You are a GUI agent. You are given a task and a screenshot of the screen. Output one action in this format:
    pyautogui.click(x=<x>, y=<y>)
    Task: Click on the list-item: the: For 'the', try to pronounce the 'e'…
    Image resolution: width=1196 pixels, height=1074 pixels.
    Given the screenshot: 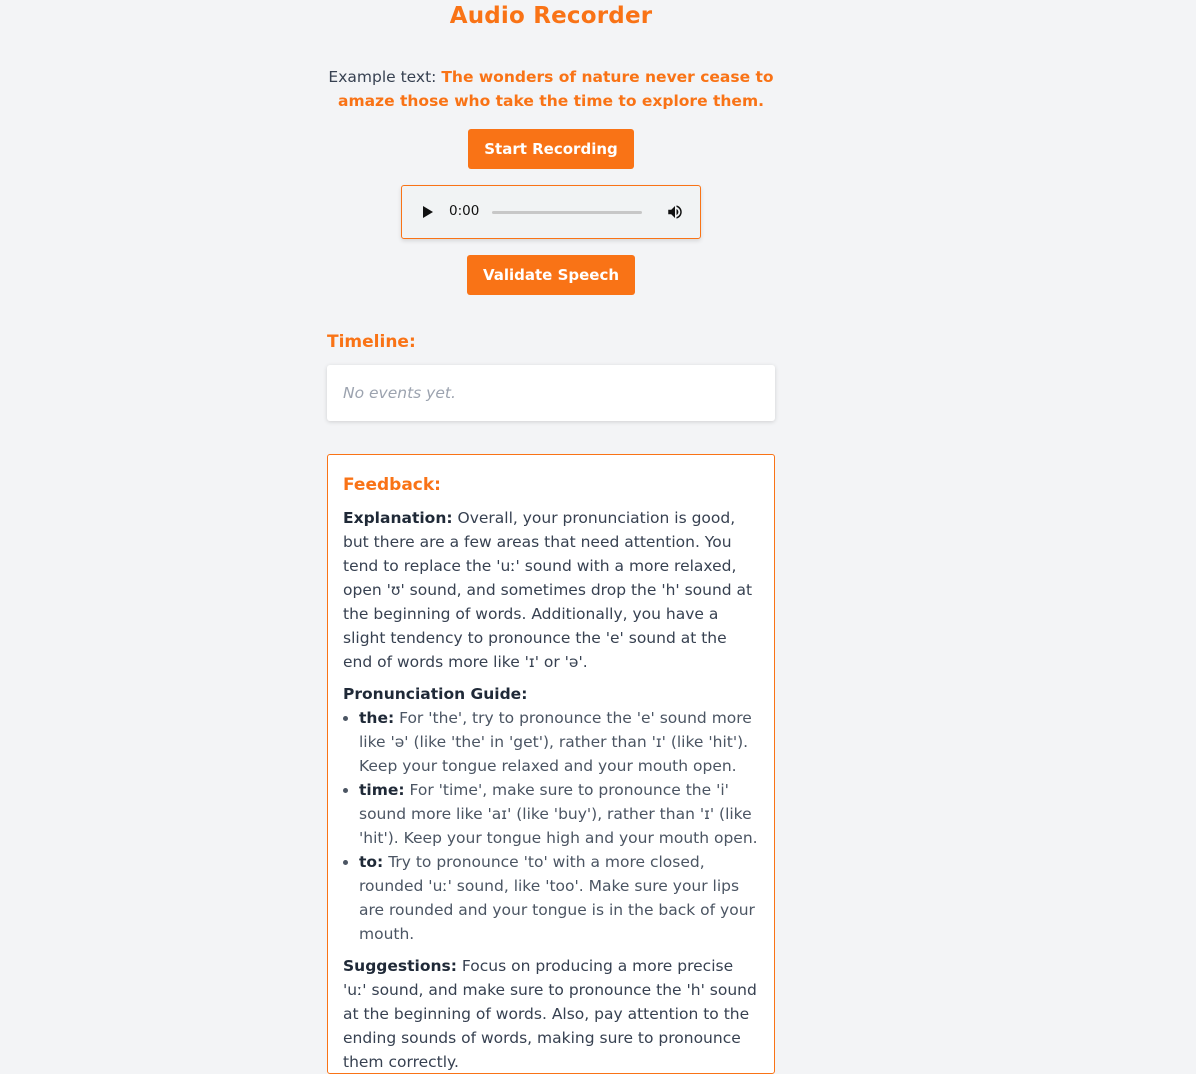 What is the action you would take?
    pyautogui.click(x=559, y=742)
    